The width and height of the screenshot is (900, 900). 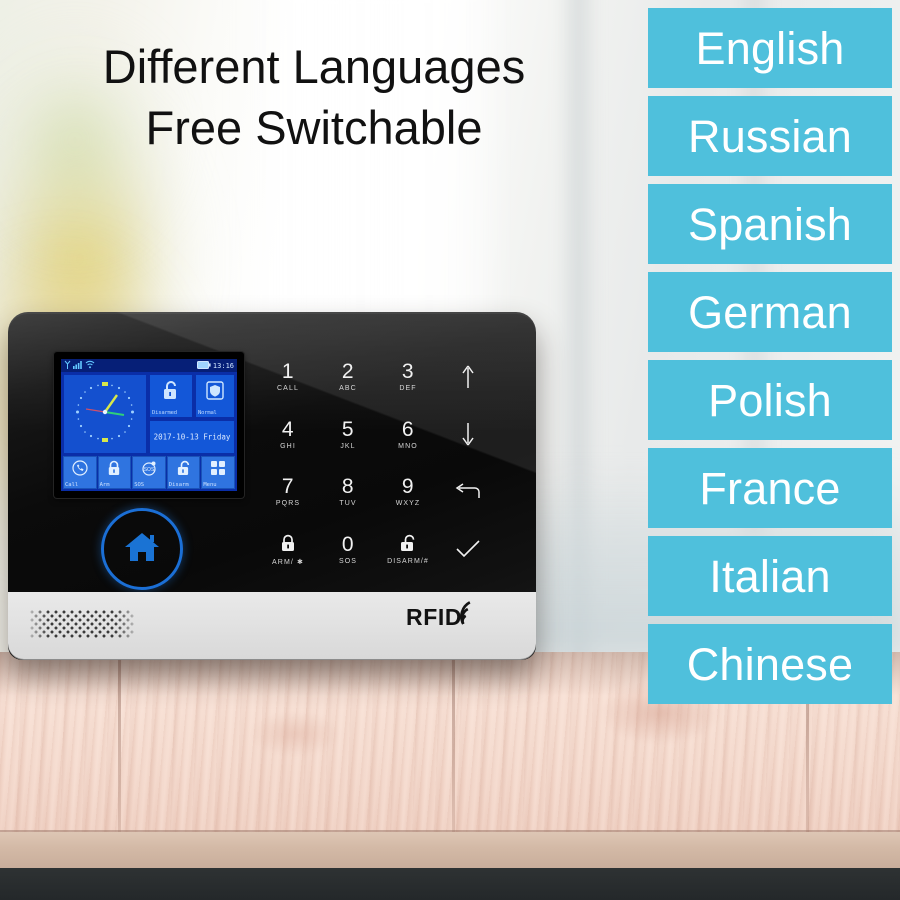 What do you see at coordinates (288, 492) in the screenshot?
I see `key-7: 7 PQRS` at bounding box center [288, 492].